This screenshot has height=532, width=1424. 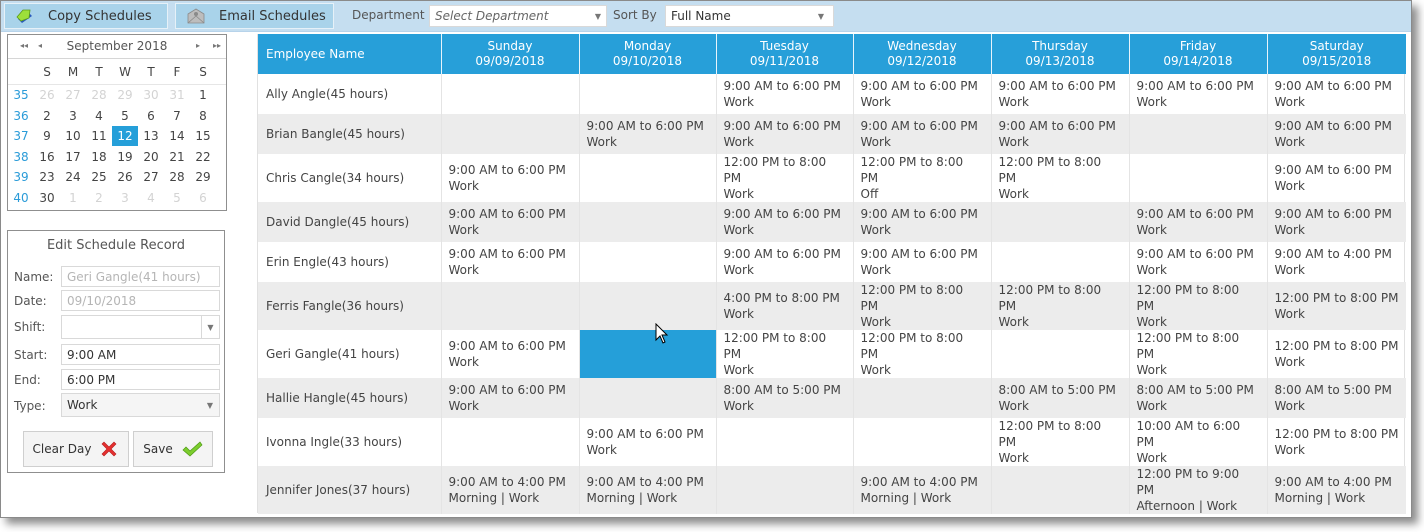 I want to click on end-time-field: 6:00 PM, so click(x=140, y=379).